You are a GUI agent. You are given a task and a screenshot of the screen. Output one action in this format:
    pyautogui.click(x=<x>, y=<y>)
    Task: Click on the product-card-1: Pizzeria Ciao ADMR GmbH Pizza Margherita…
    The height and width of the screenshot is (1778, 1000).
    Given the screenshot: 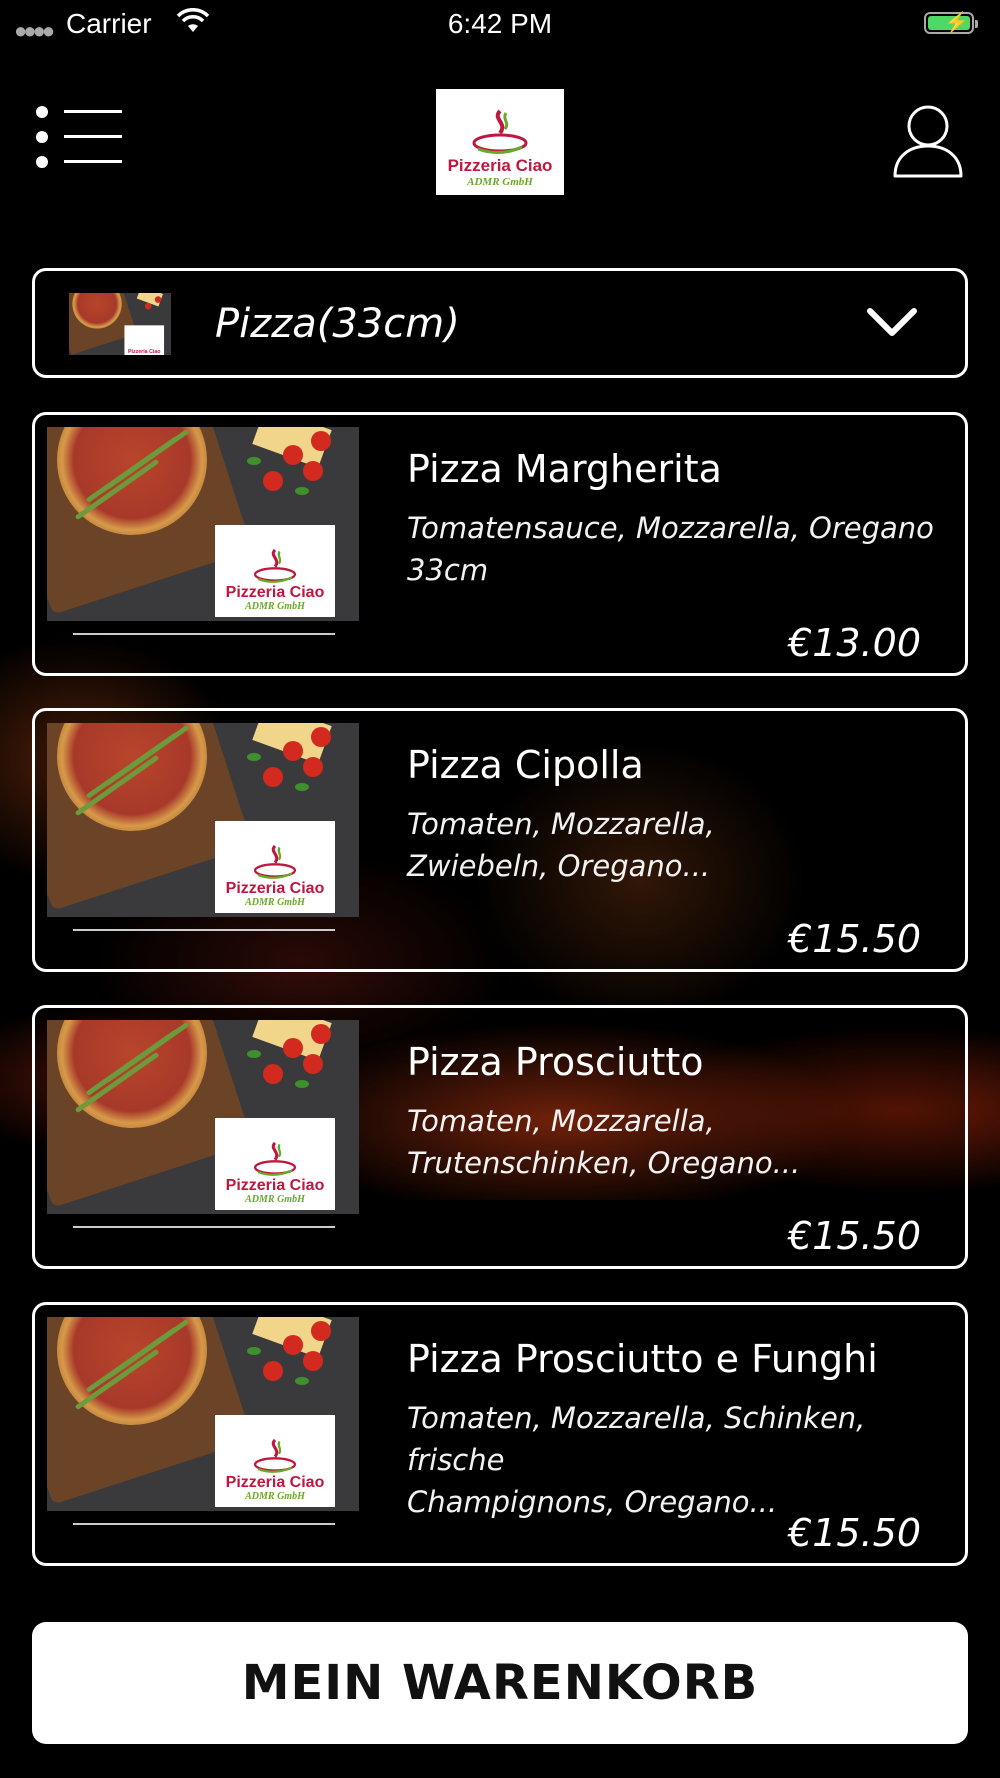 What is the action you would take?
    pyautogui.click(x=500, y=544)
    